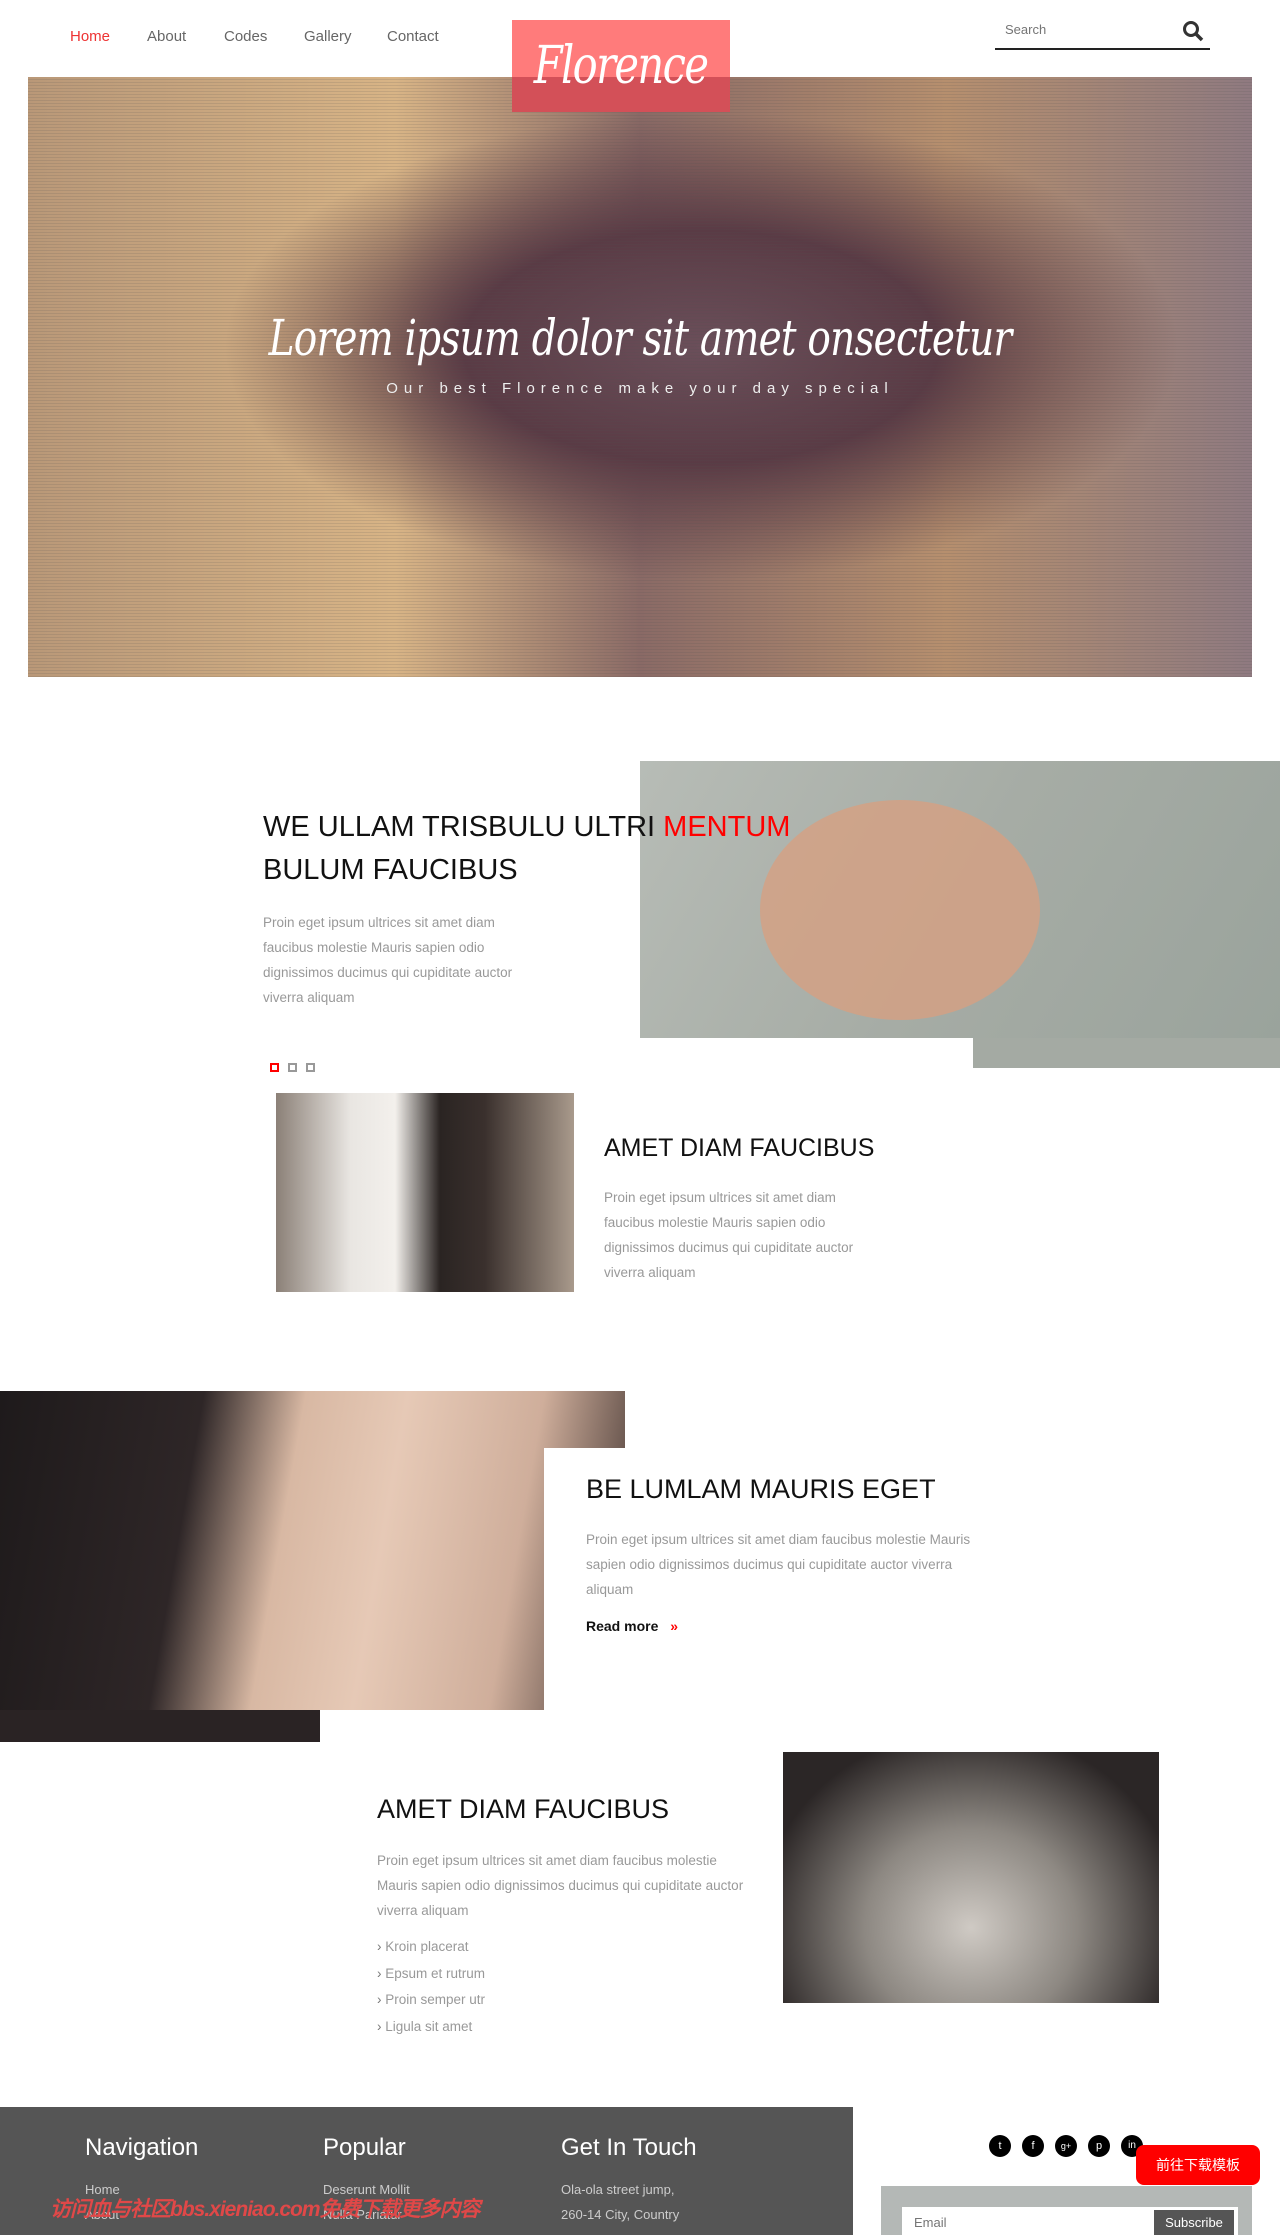 This screenshot has width=1280, height=2238. I want to click on address-line: 260-14 City, Country, so click(620, 2214).